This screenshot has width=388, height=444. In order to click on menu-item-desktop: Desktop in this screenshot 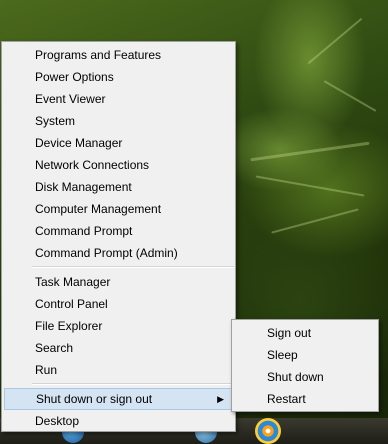, I will do `click(118, 421)`.